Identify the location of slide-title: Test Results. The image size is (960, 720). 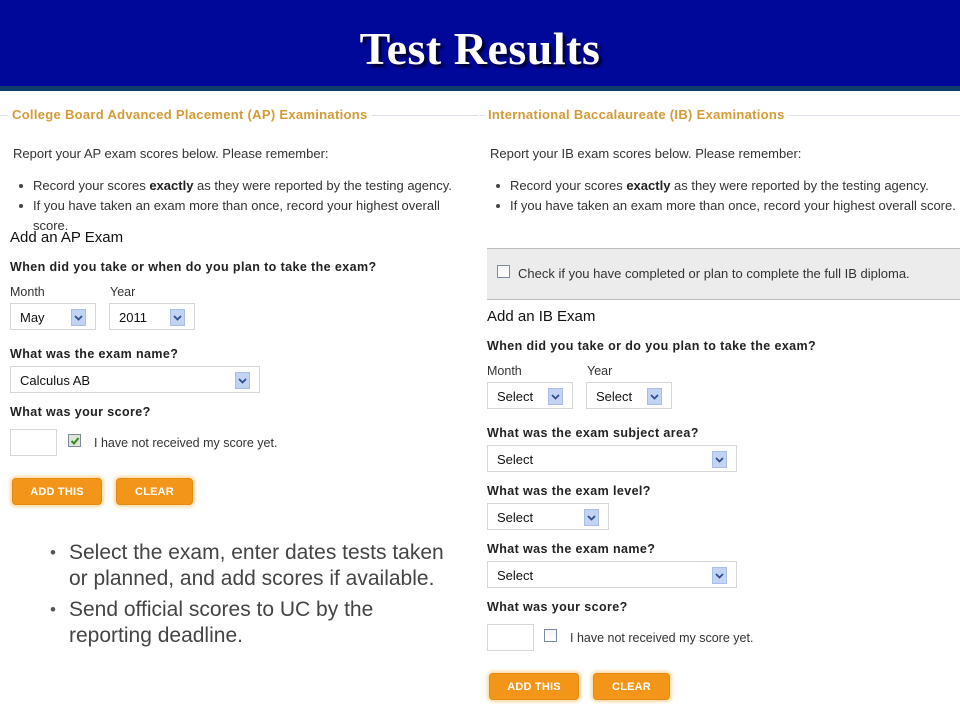
(480, 48).